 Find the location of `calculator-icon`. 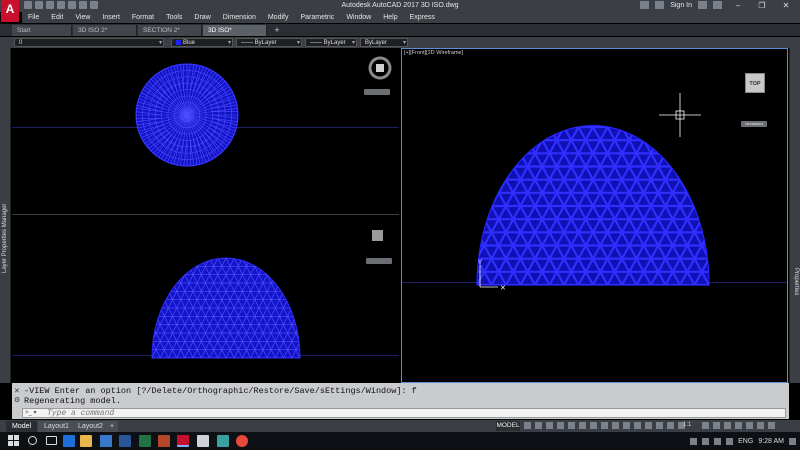

calculator-icon is located at coordinates (203, 441).